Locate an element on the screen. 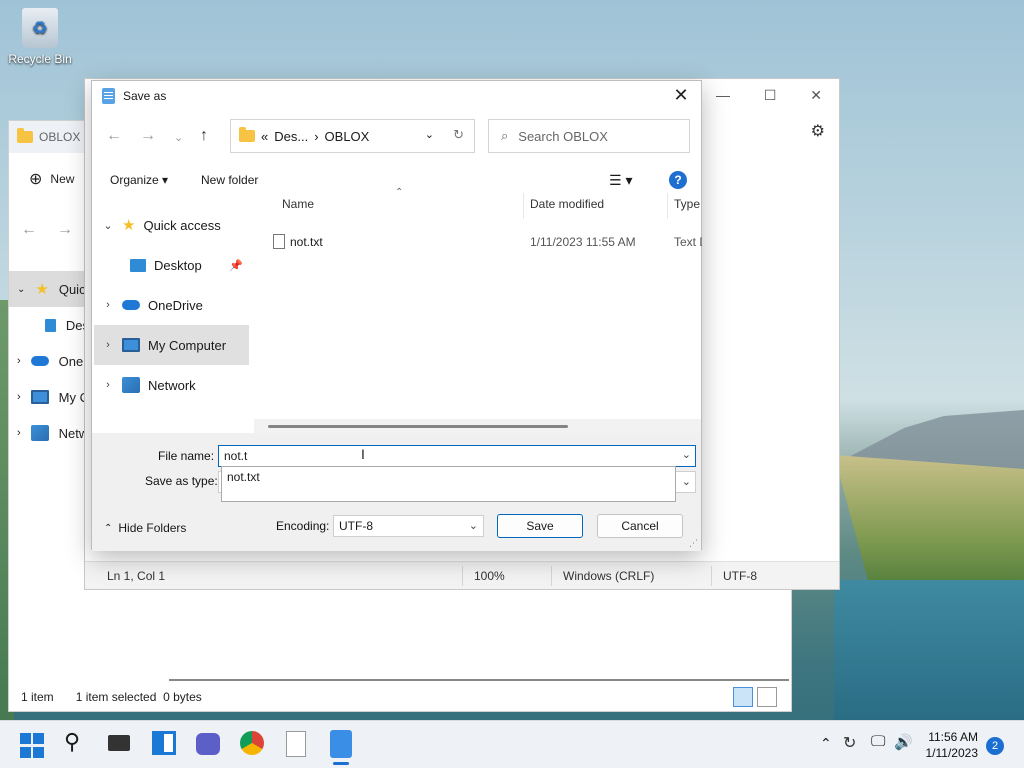 This screenshot has width=1024, height=768. help-icon: ? is located at coordinates (678, 180).